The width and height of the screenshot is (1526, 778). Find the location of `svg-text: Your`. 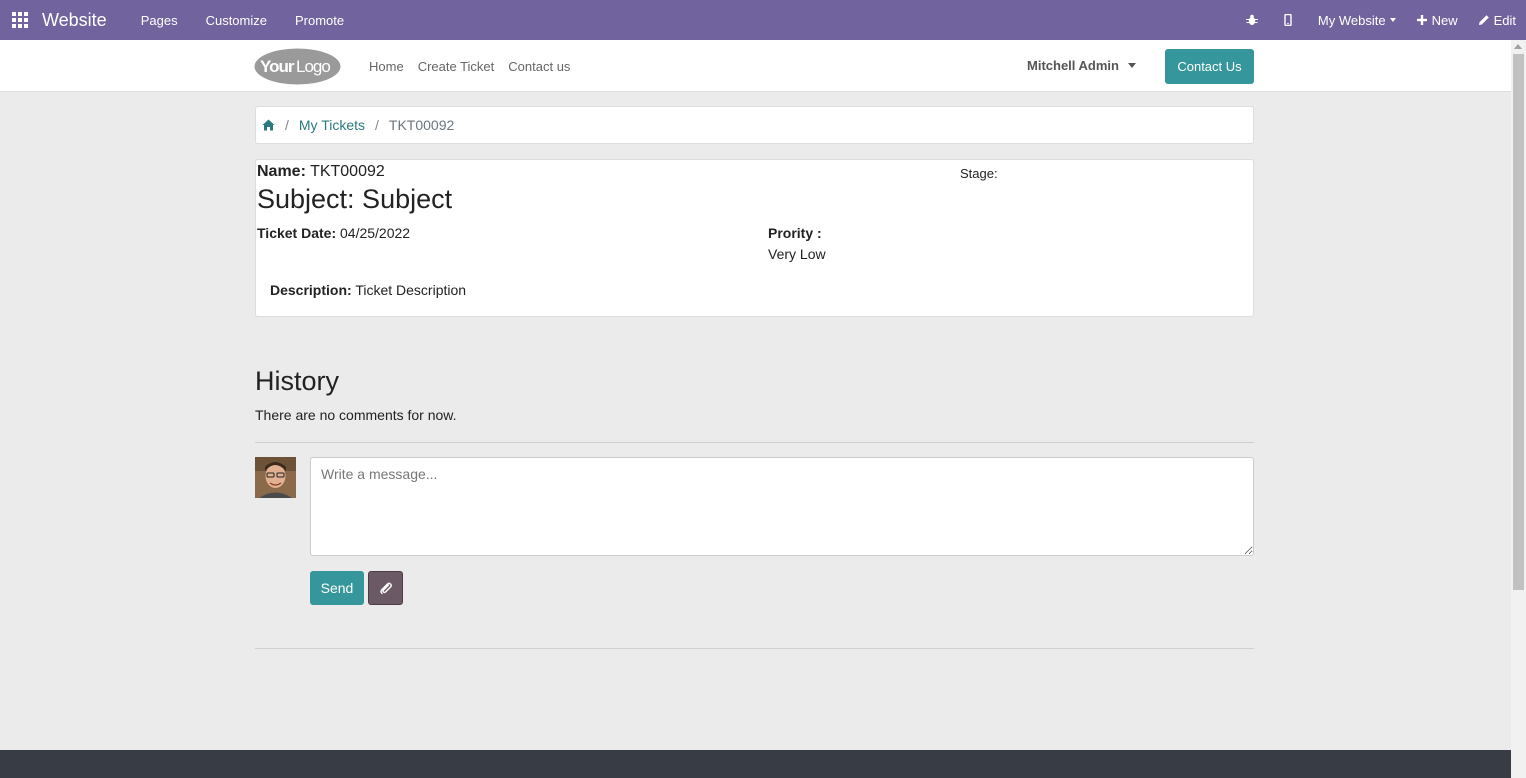

svg-text: Your is located at coordinates (277, 66).